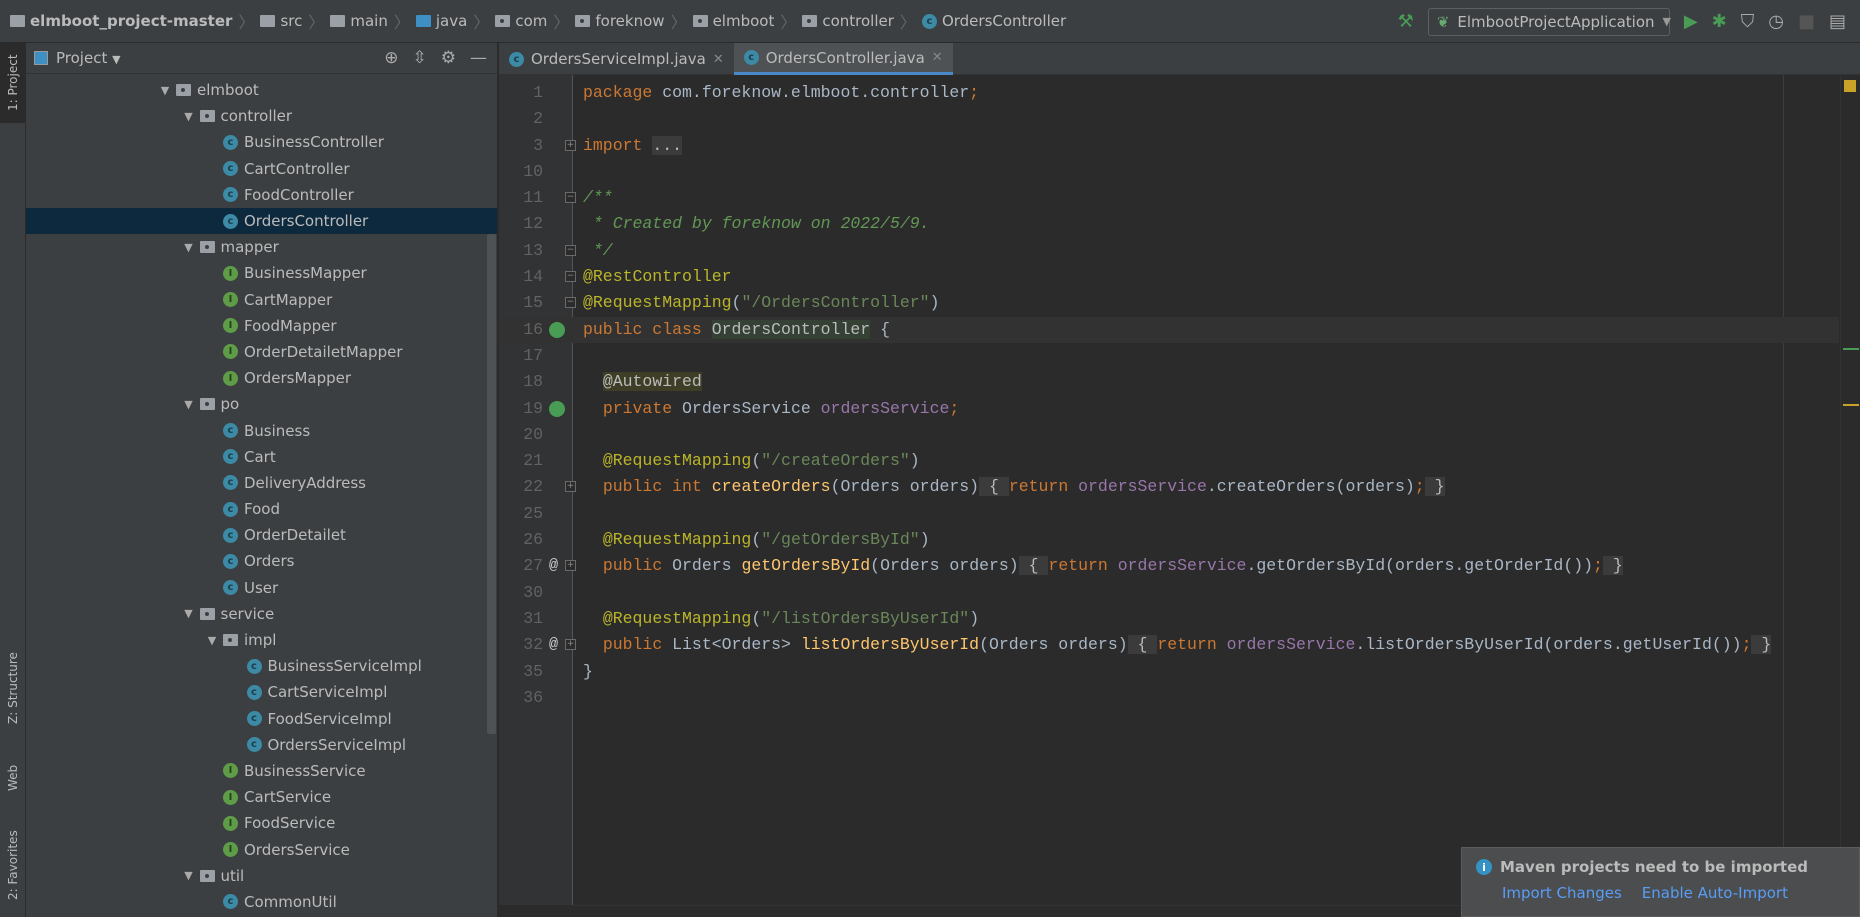 Image resolution: width=1860 pixels, height=917 pixels. I want to click on tree-item-label: User, so click(261, 587).